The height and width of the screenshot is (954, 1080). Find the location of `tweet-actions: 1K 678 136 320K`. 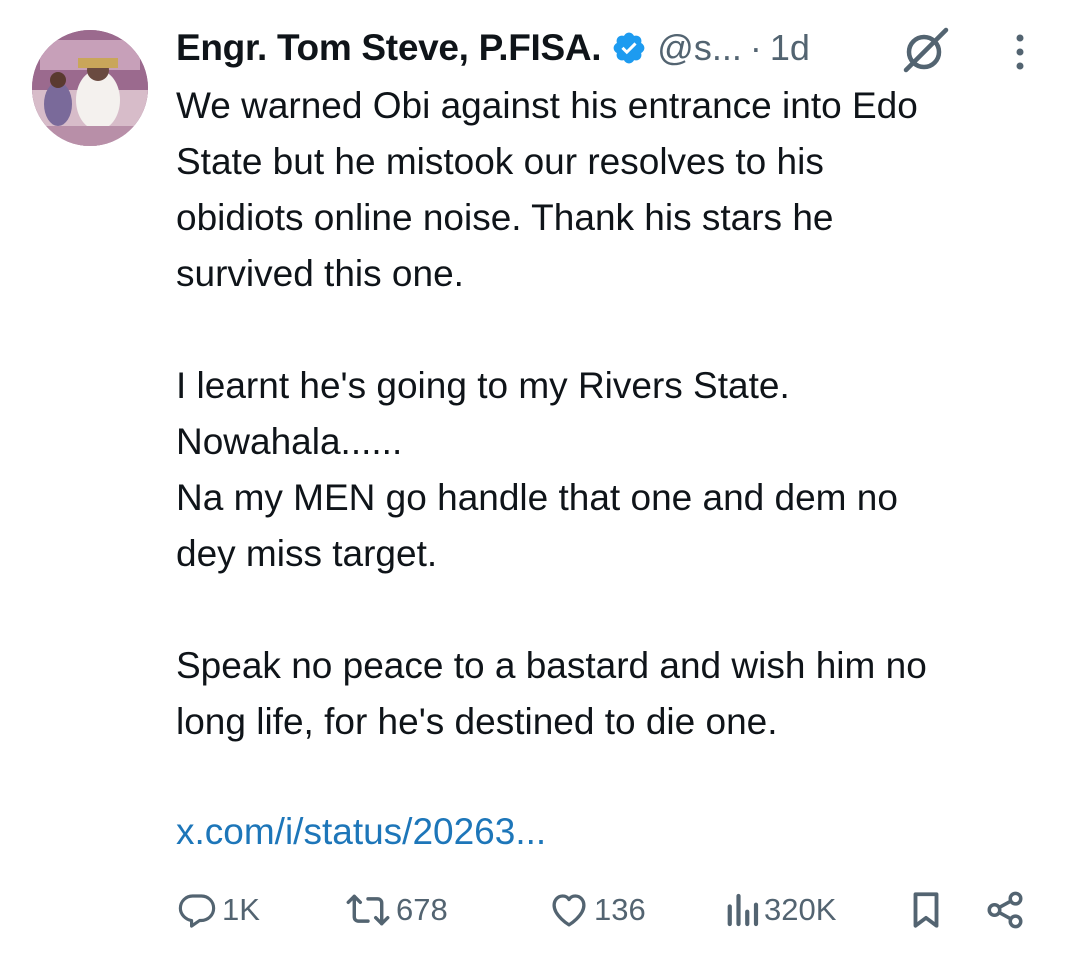

tweet-actions: 1K 678 136 320K is located at coordinates (606, 910).